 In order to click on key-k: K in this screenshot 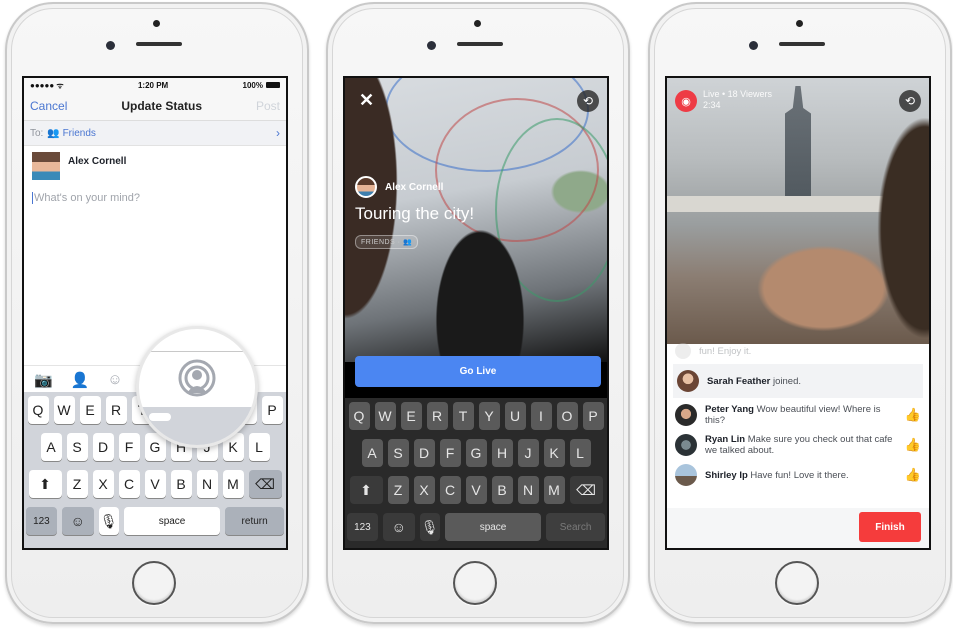, I will do `click(554, 453)`.